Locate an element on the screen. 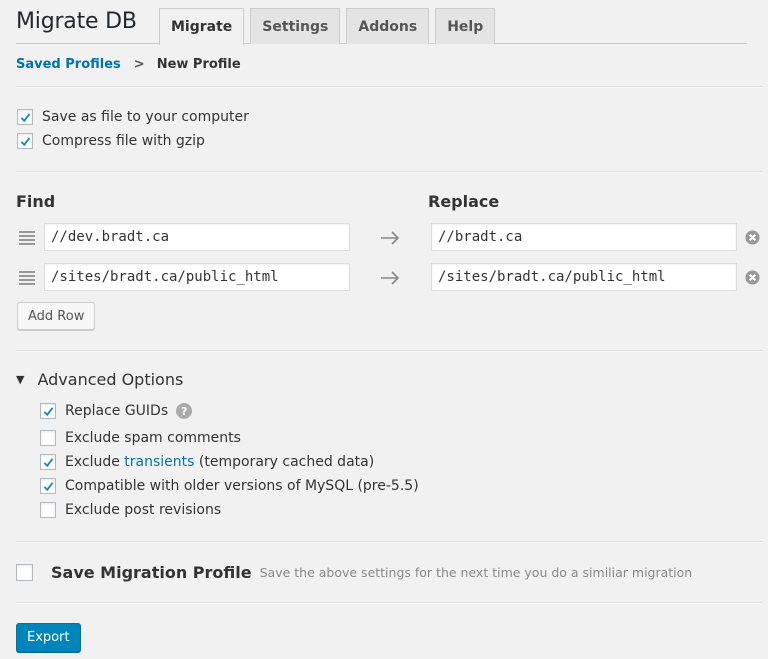 Image resolution: width=768 pixels, height=659 pixels. header: Migrate DB Migrate Settings Addons Help is located at coordinates (381, 22).